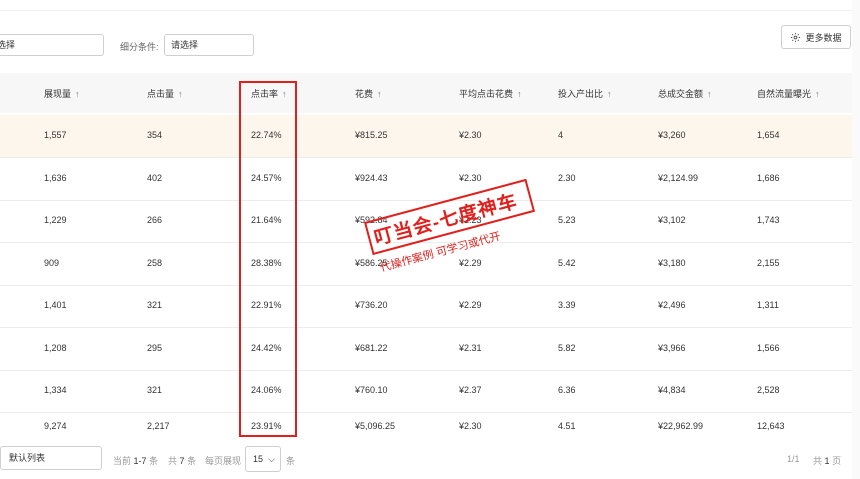 This screenshot has height=479, width=860. Describe the element at coordinates (291, 461) in the screenshot. I see `page-size-suffix: 条` at that location.